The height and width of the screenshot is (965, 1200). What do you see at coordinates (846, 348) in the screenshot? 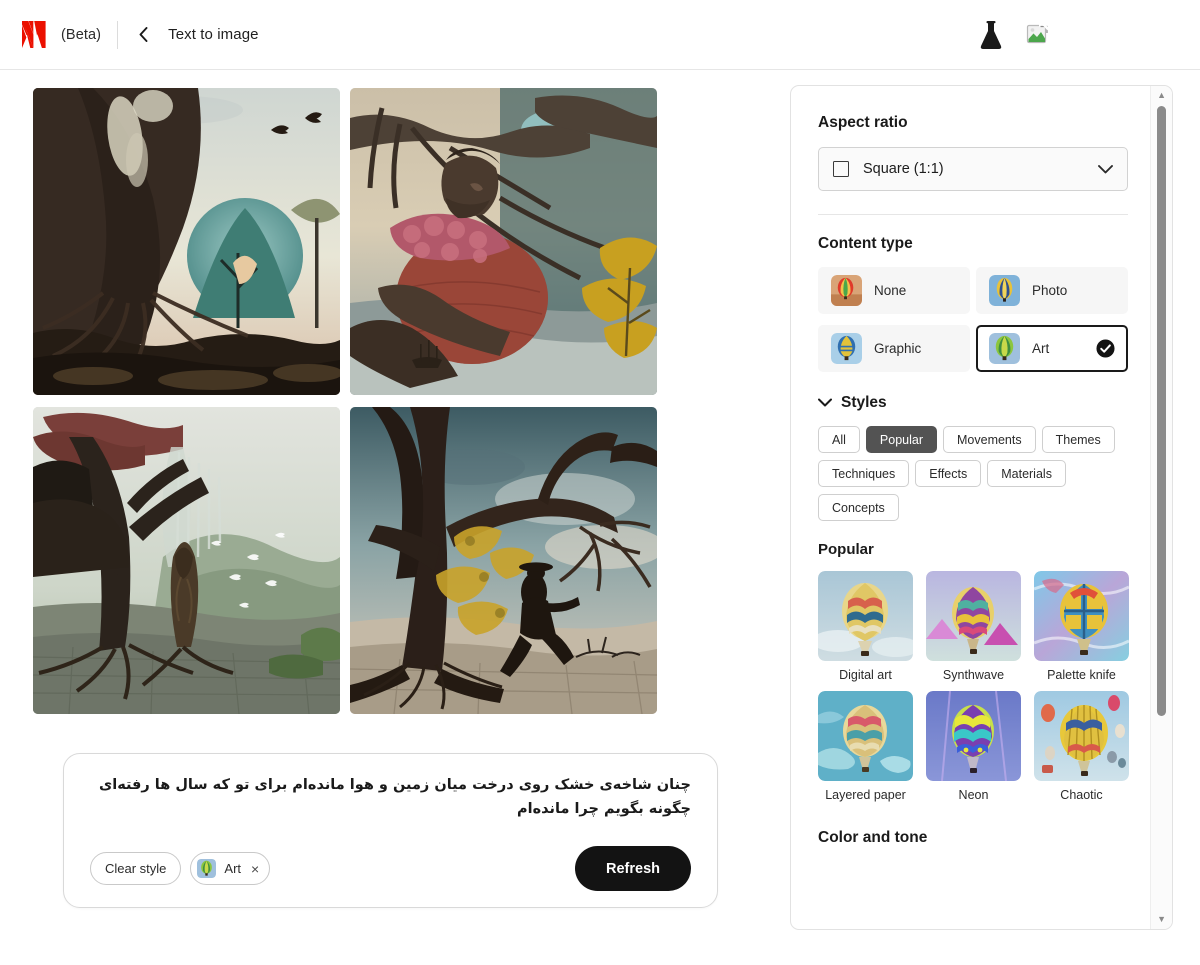
I see `graphic-balloon-icon` at bounding box center [846, 348].